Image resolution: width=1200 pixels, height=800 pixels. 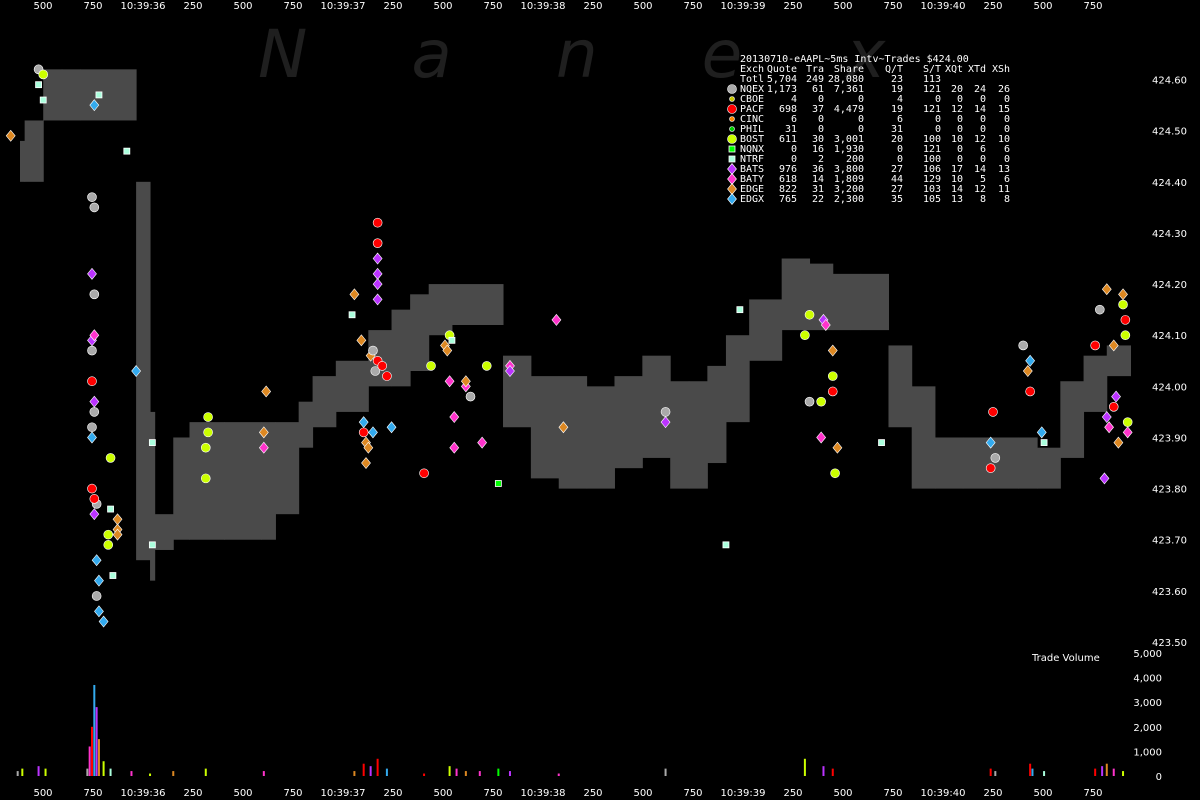 I want to click on volume-tick-label: 5,000, so click(x=1147, y=654).